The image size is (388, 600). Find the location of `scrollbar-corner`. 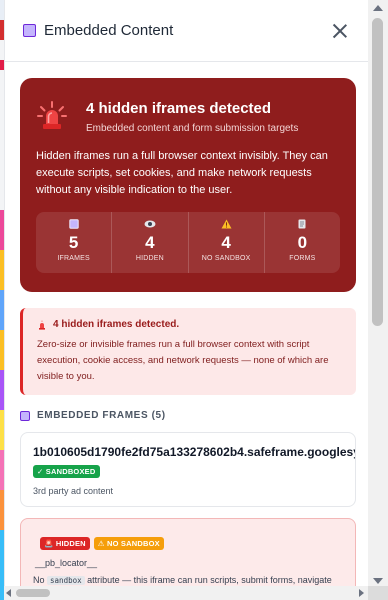

scrollbar-corner is located at coordinates (378, 593).